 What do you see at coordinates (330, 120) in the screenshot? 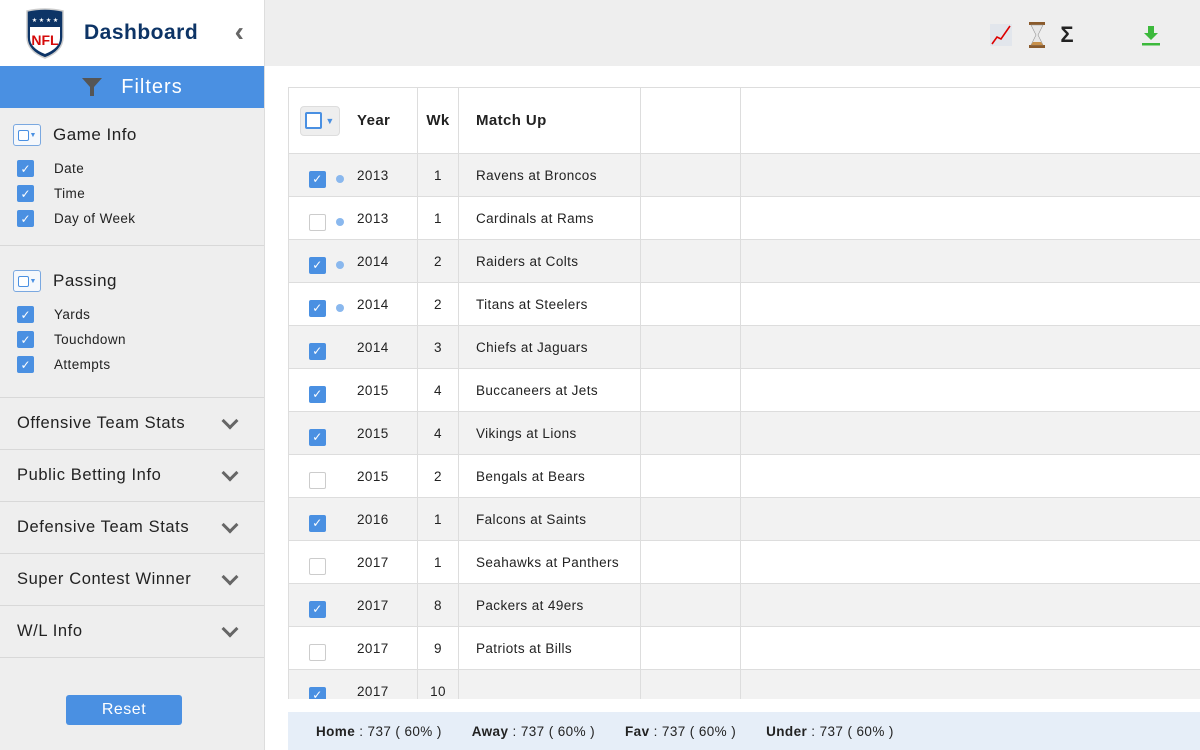
I see `caret-down-icon: ▼` at bounding box center [330, 120].